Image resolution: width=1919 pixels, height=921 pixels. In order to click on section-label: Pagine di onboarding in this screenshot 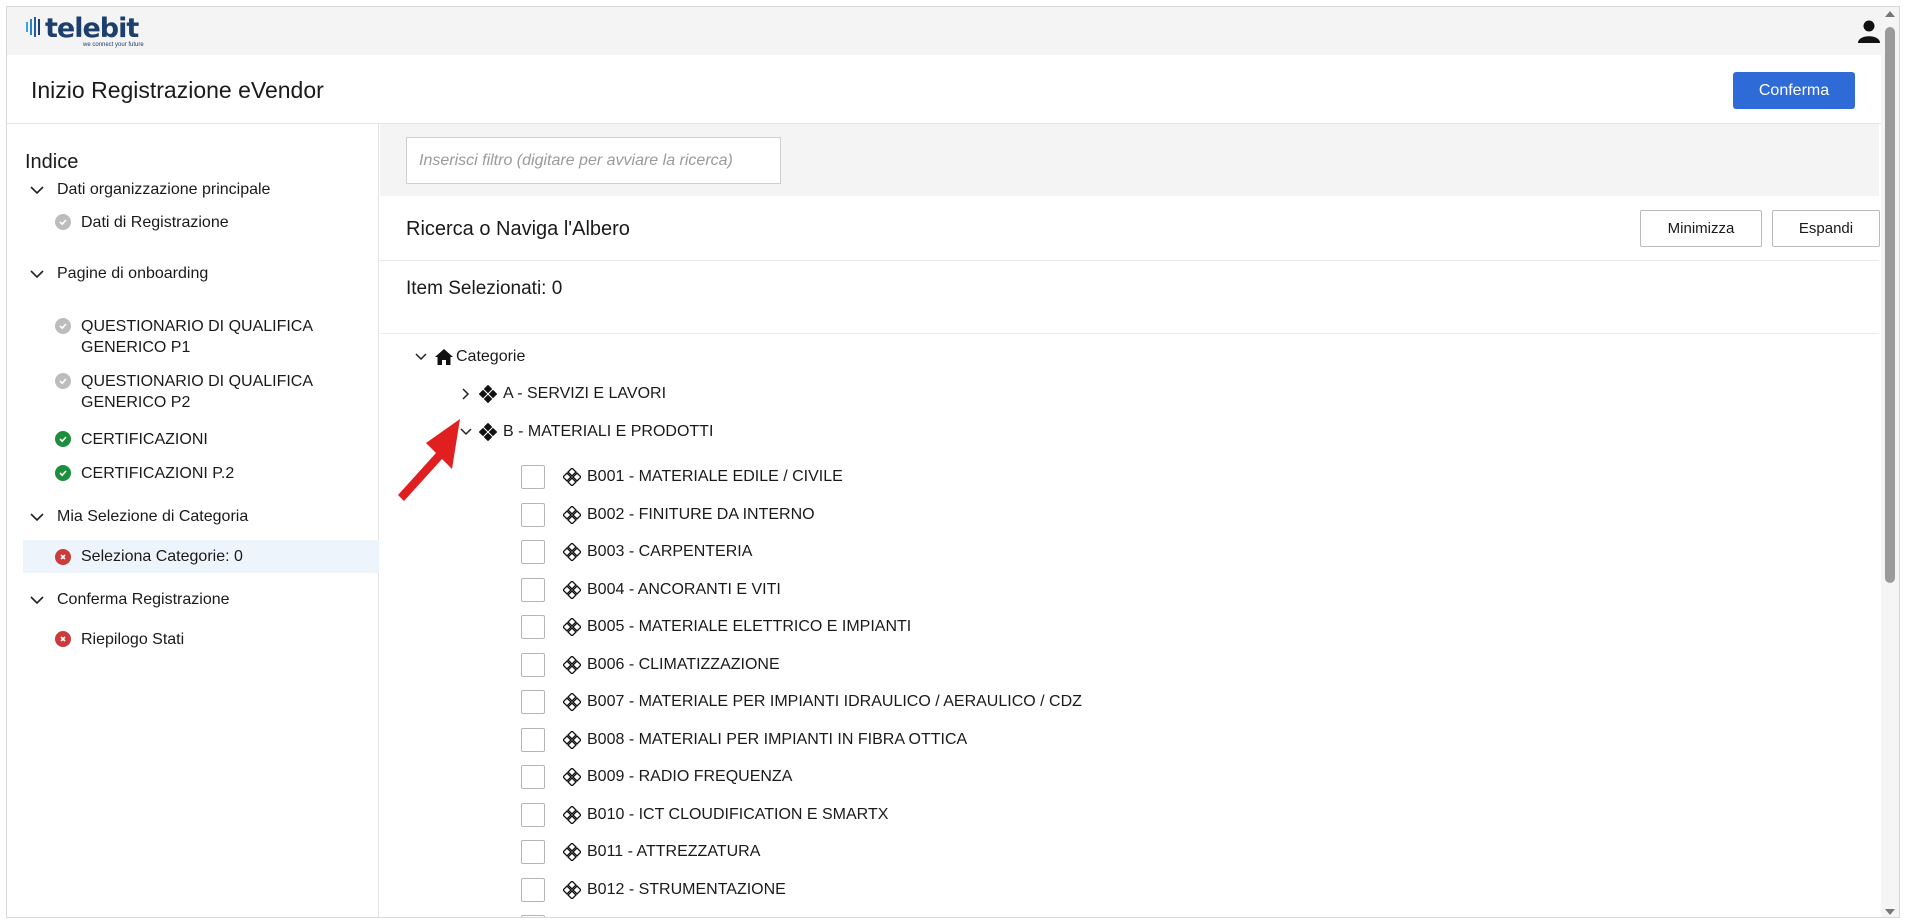, I will do `click(133, 273)`.